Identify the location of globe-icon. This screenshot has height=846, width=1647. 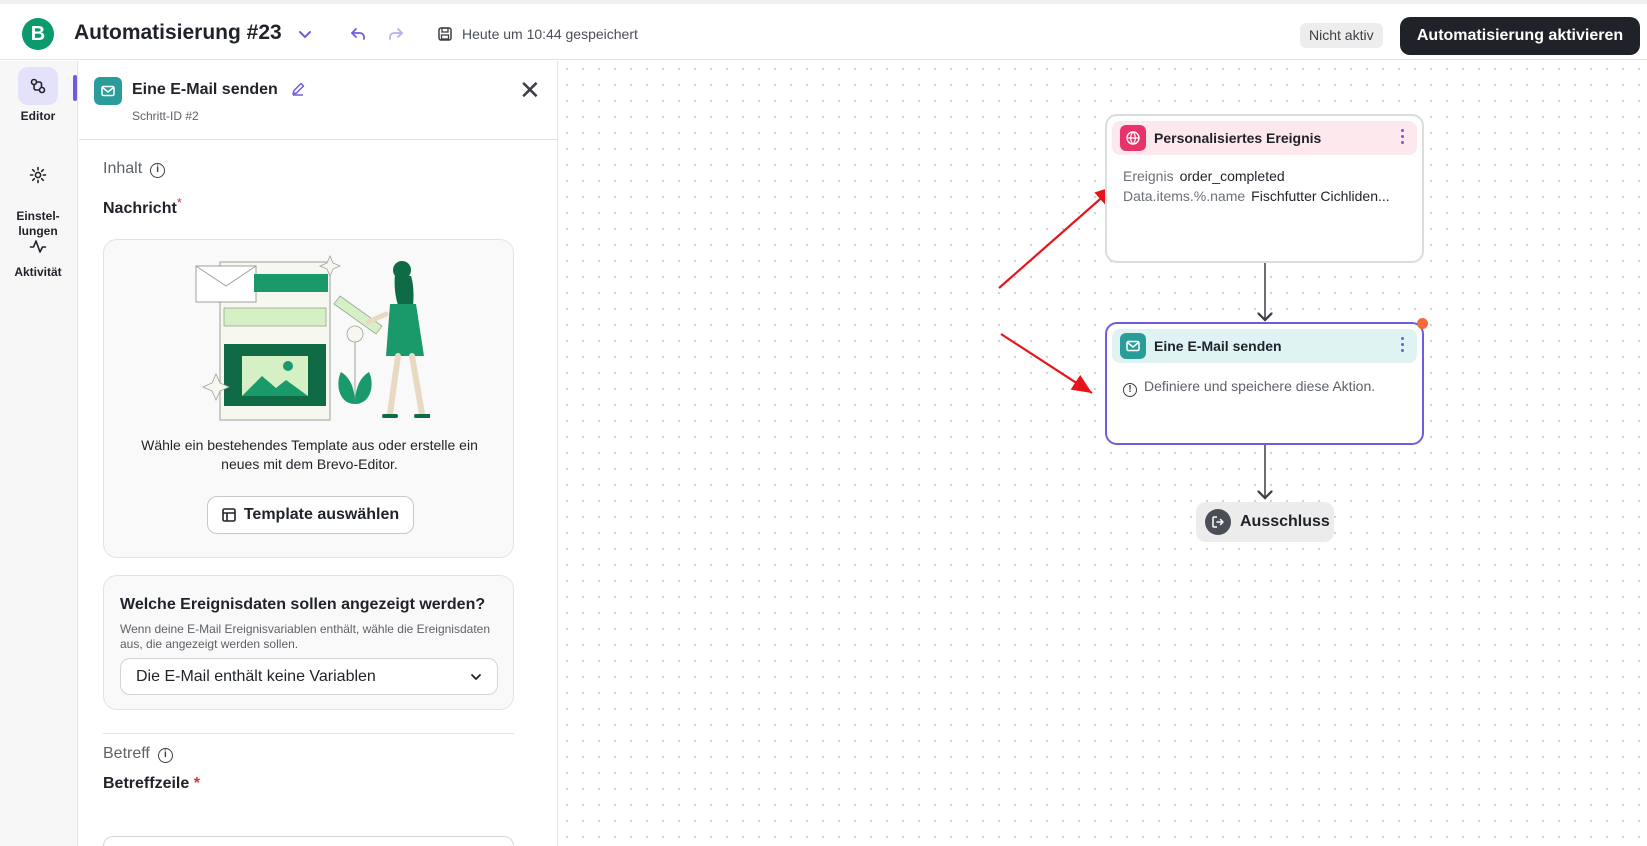
(1133, 138).